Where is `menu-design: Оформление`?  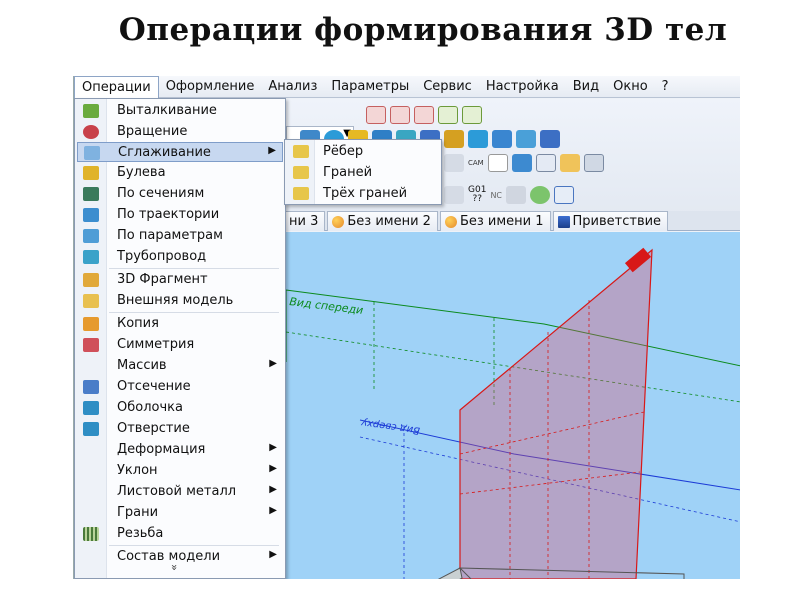 menu-design: Оформление is located at coordinates (210, 87).